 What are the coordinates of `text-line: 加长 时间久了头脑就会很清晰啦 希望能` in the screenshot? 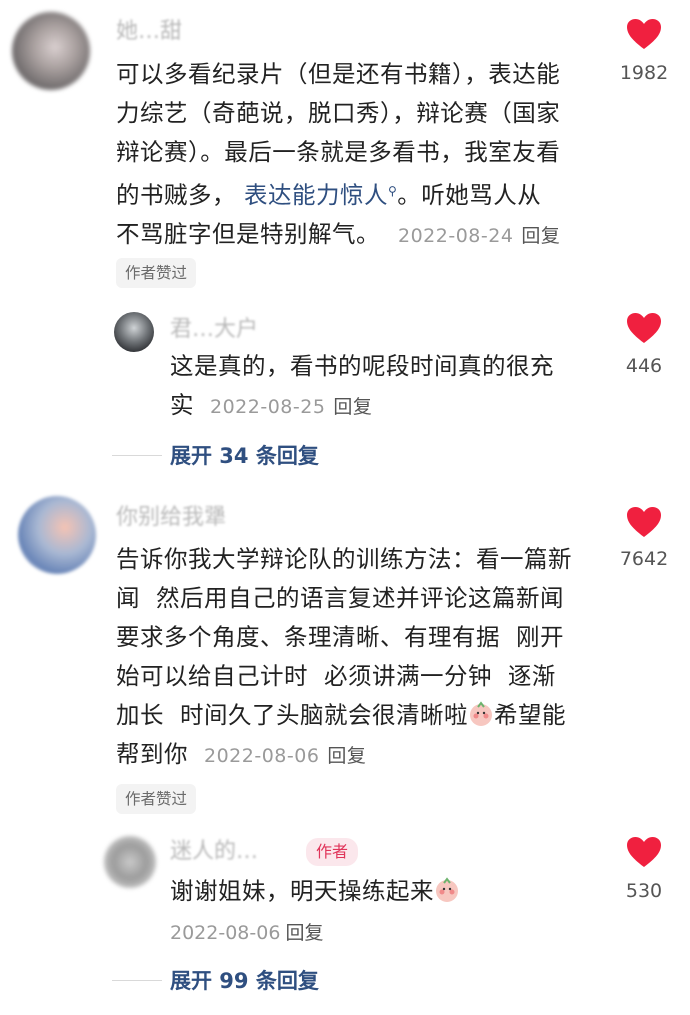 It's located at (361, 715).